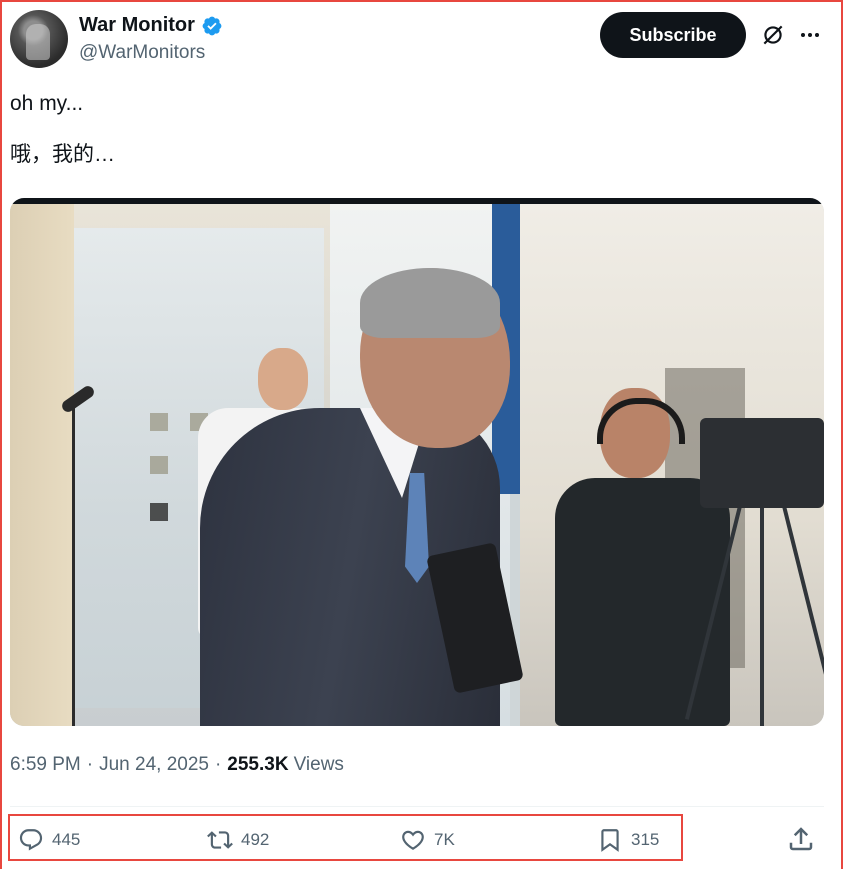 The image size is (843, 869). What do you see at coordinates (444, 839) in the screenshot?
I see `like-count: 7K` at bounding box center [444, 839].